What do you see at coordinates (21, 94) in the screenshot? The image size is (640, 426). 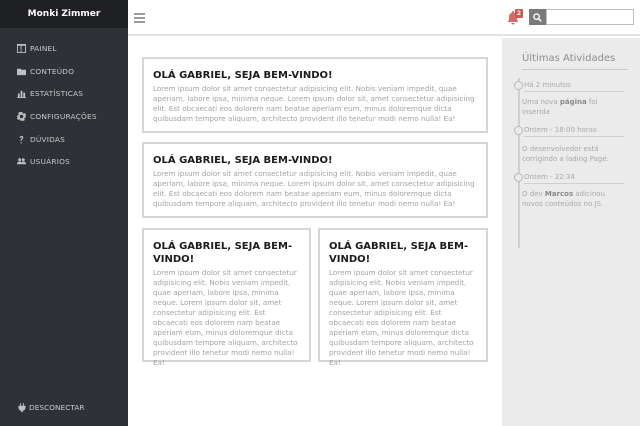 I see `chart-icon` at bounding box center [21, 94].